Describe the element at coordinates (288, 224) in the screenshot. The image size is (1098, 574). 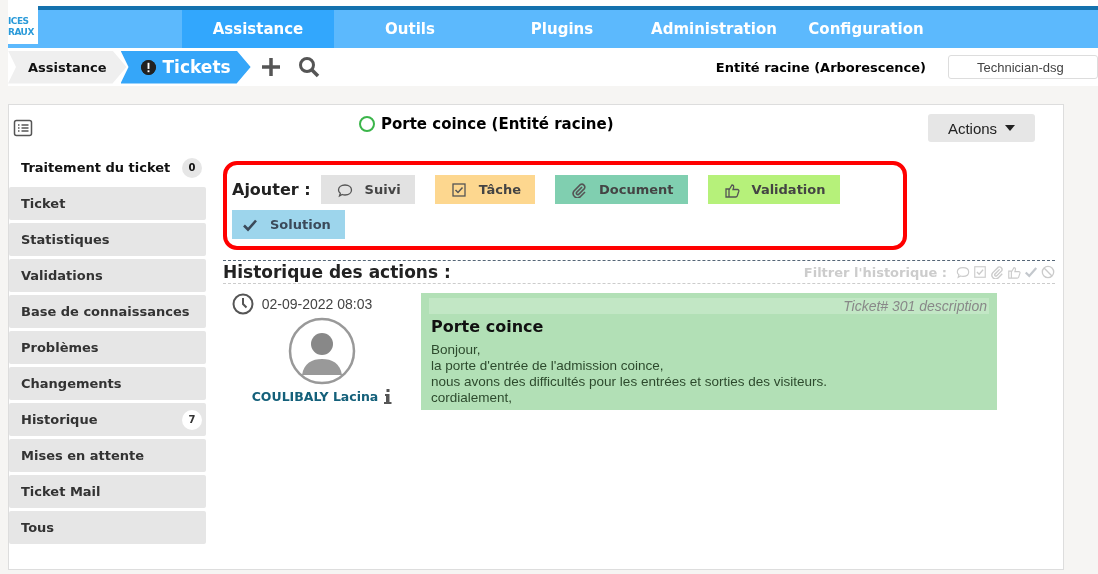
I see `add-button: Solution` at that location.